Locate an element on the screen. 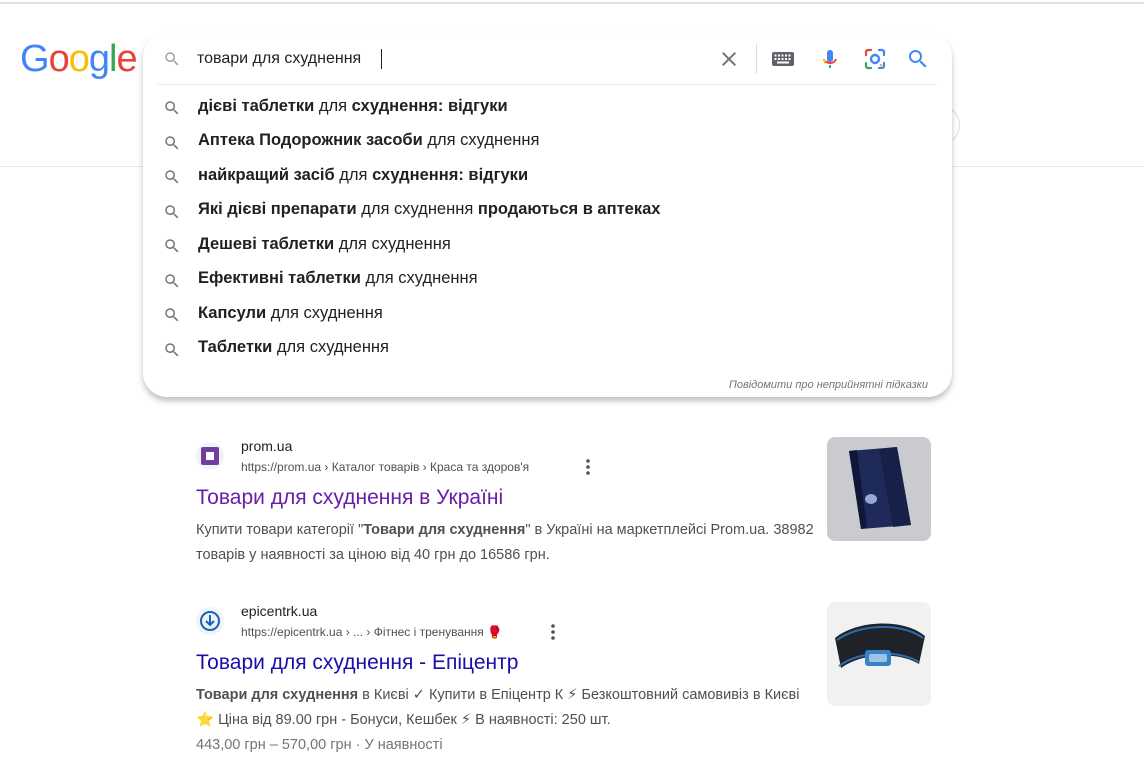 The width and height of the screenshot is (1144, 779). suggestion-text-part-bold: Аптека Подорожник засоби is located at coordinates (310, 140).